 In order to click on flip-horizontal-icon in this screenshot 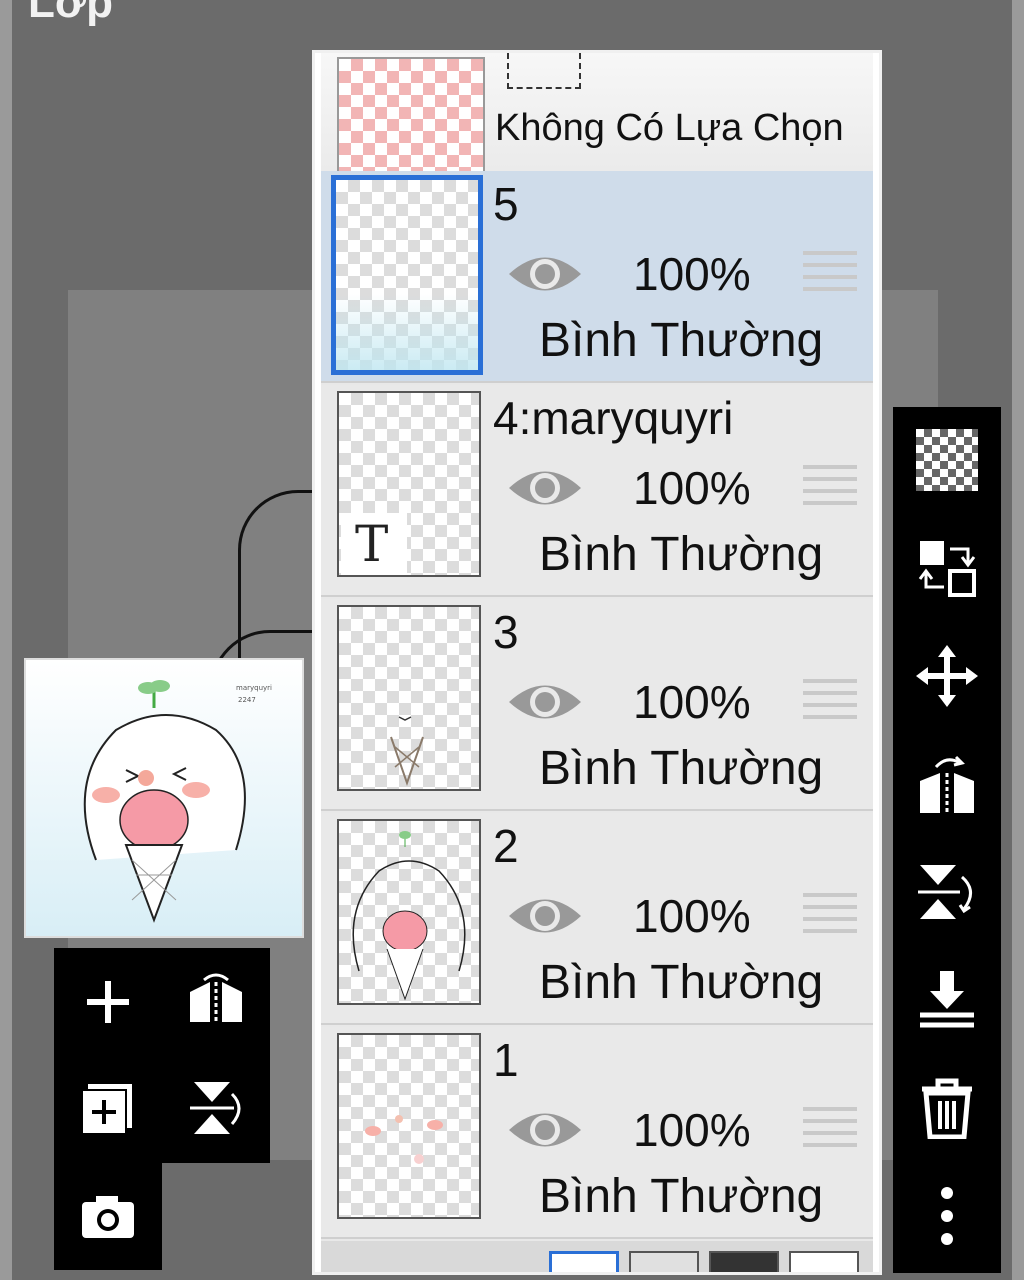, I will do `click(216, 997)`.